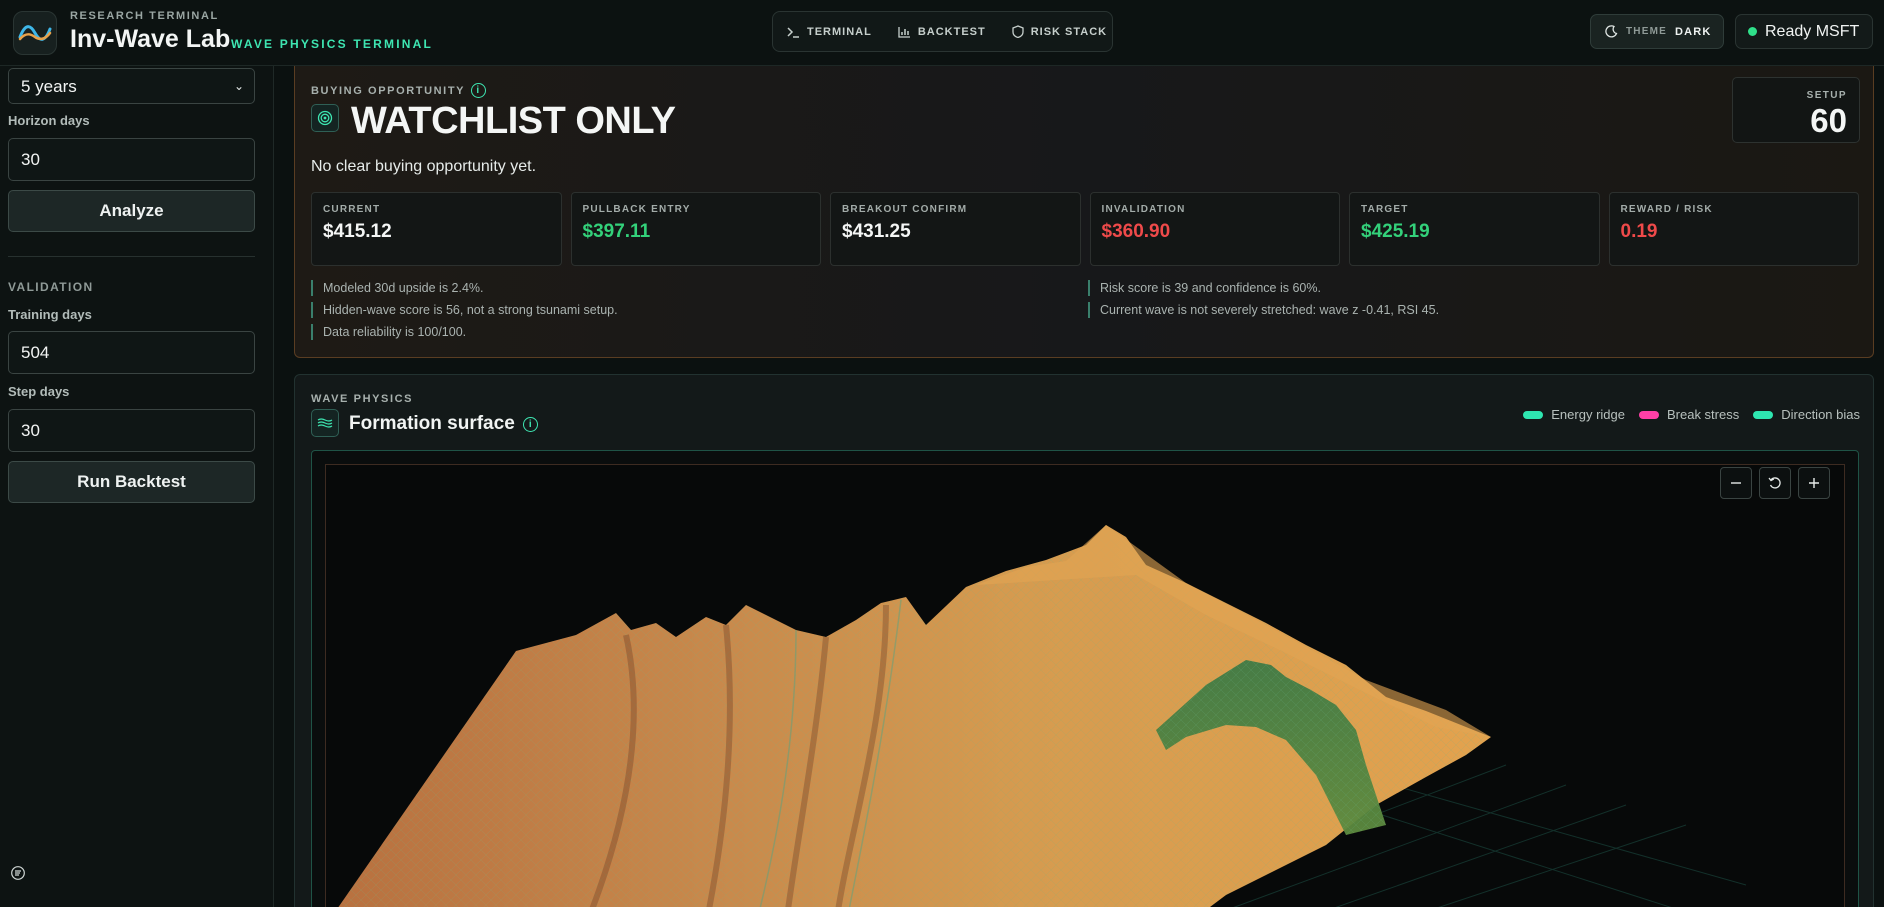 This screenshot has width=1884, height=907. I want to click on waves-icon, so click(325, 423).